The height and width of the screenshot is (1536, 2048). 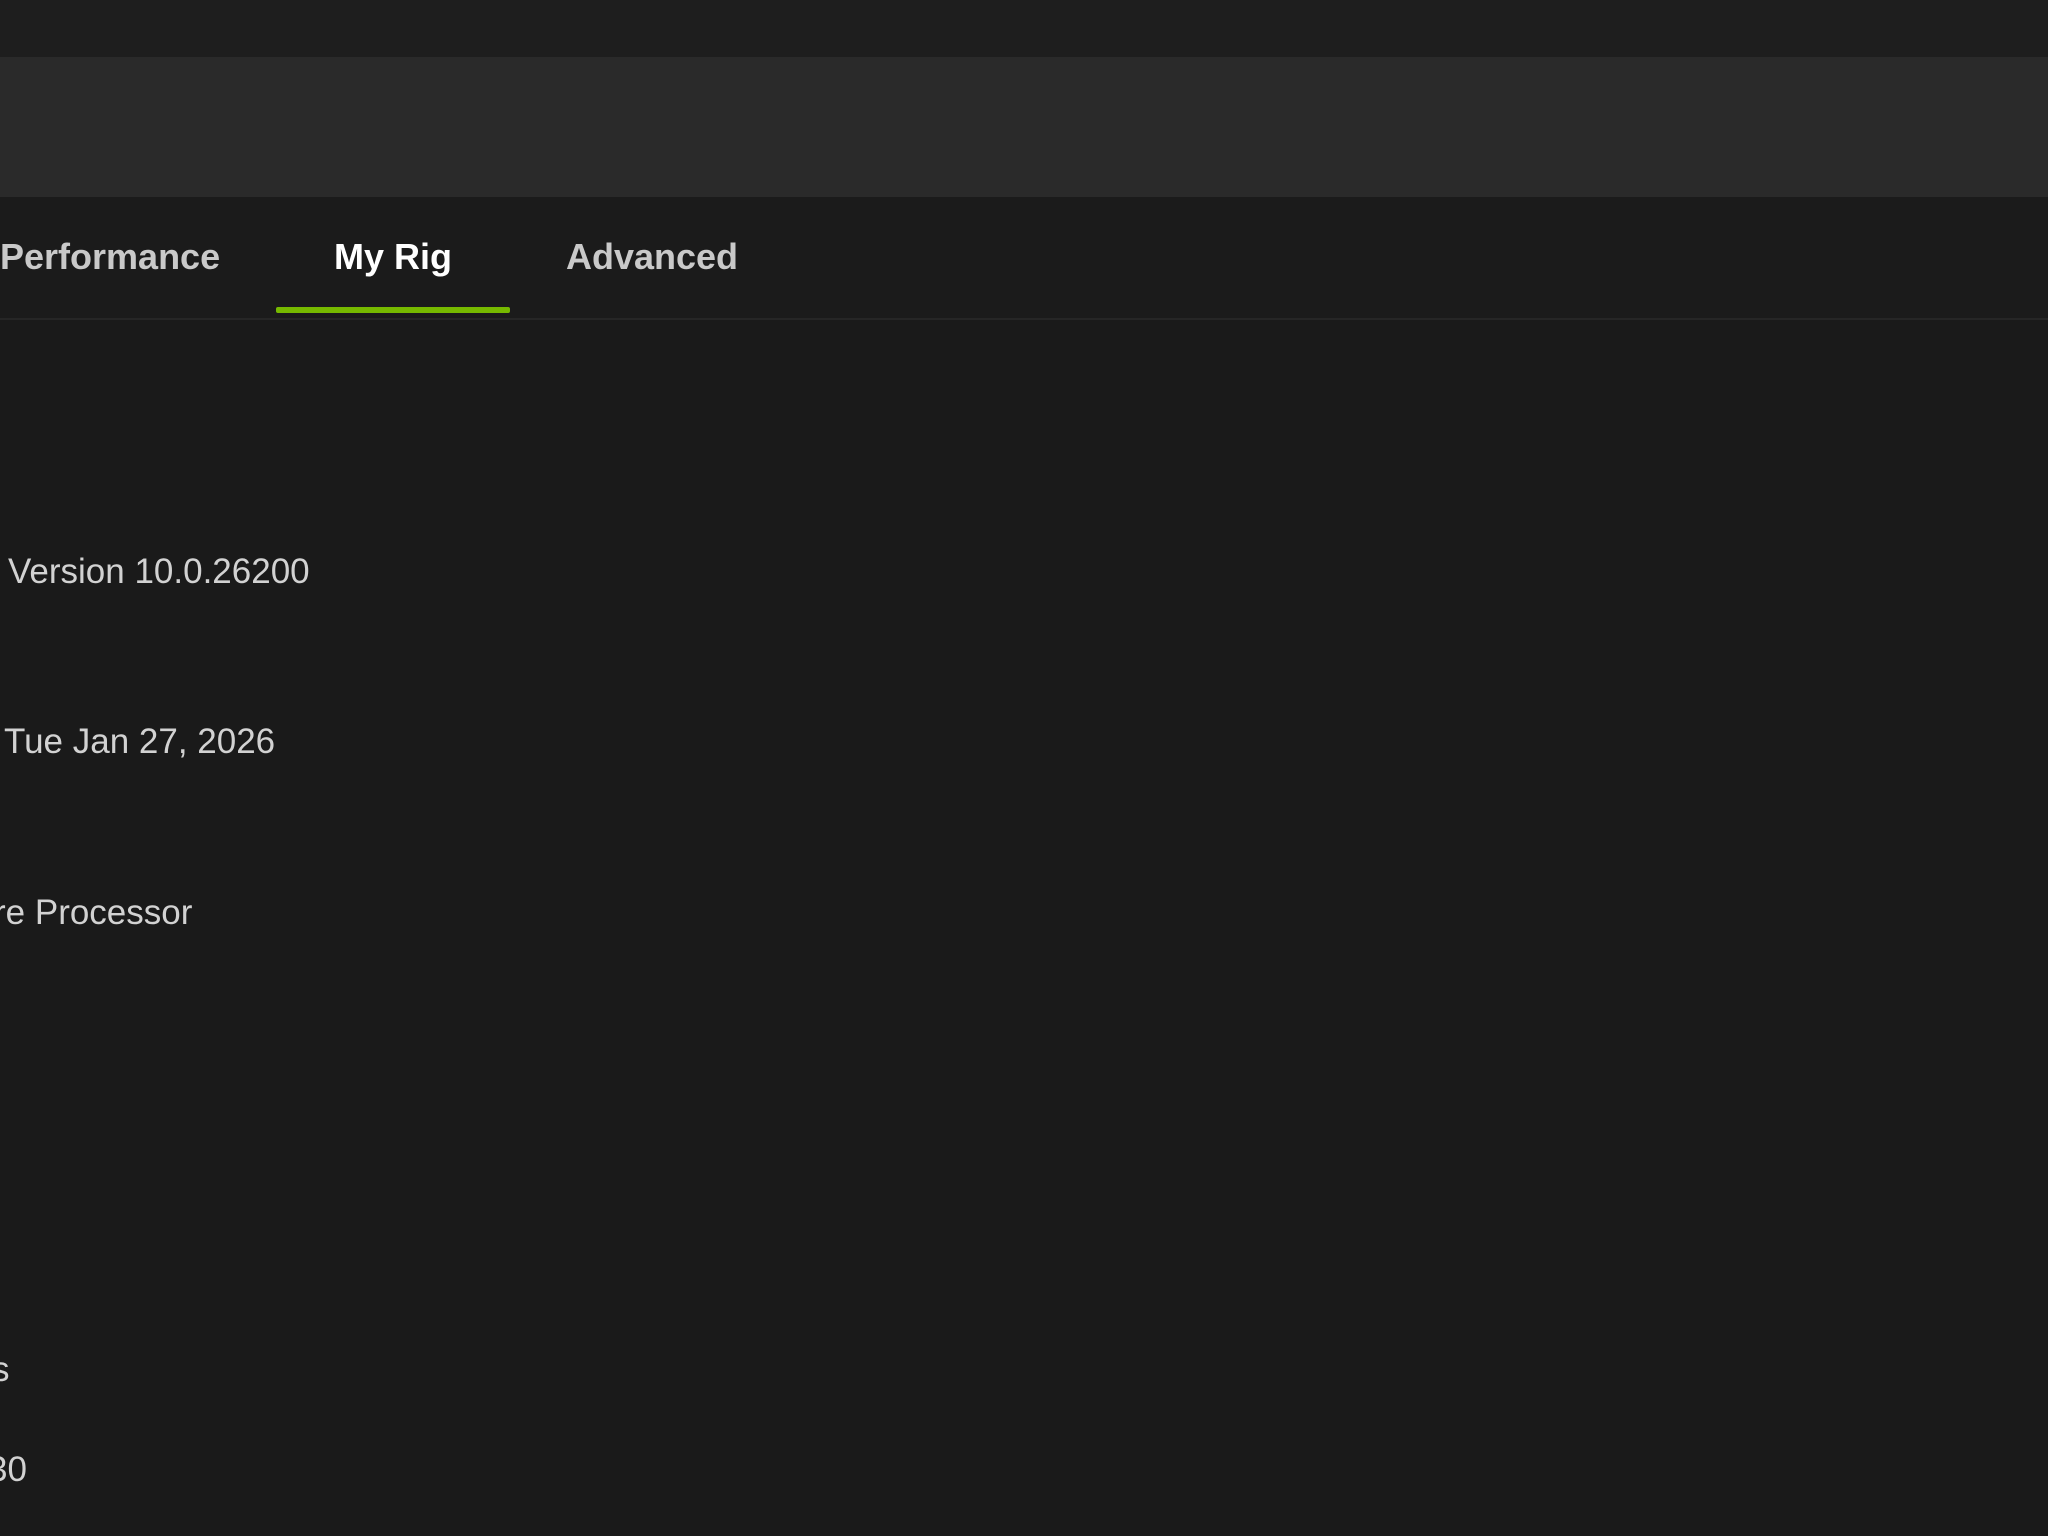 I want to click on spec-value-fragment: 30, so click(x=13, y=1469).